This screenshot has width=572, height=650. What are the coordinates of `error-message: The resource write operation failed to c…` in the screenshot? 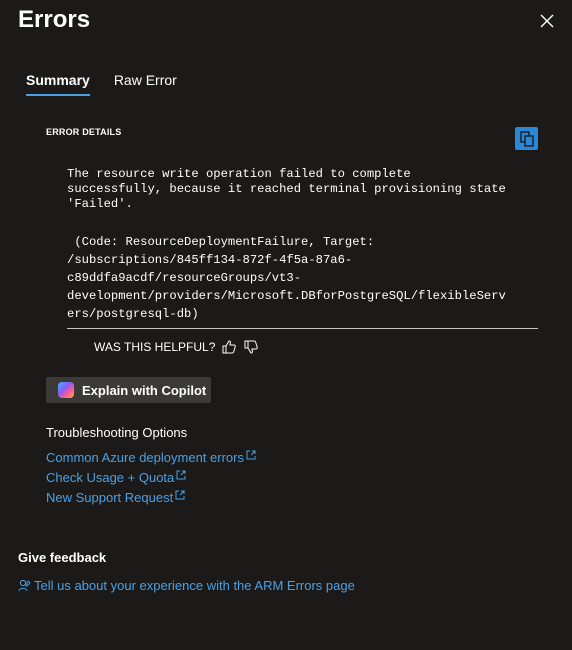 It's located at (286, 189).